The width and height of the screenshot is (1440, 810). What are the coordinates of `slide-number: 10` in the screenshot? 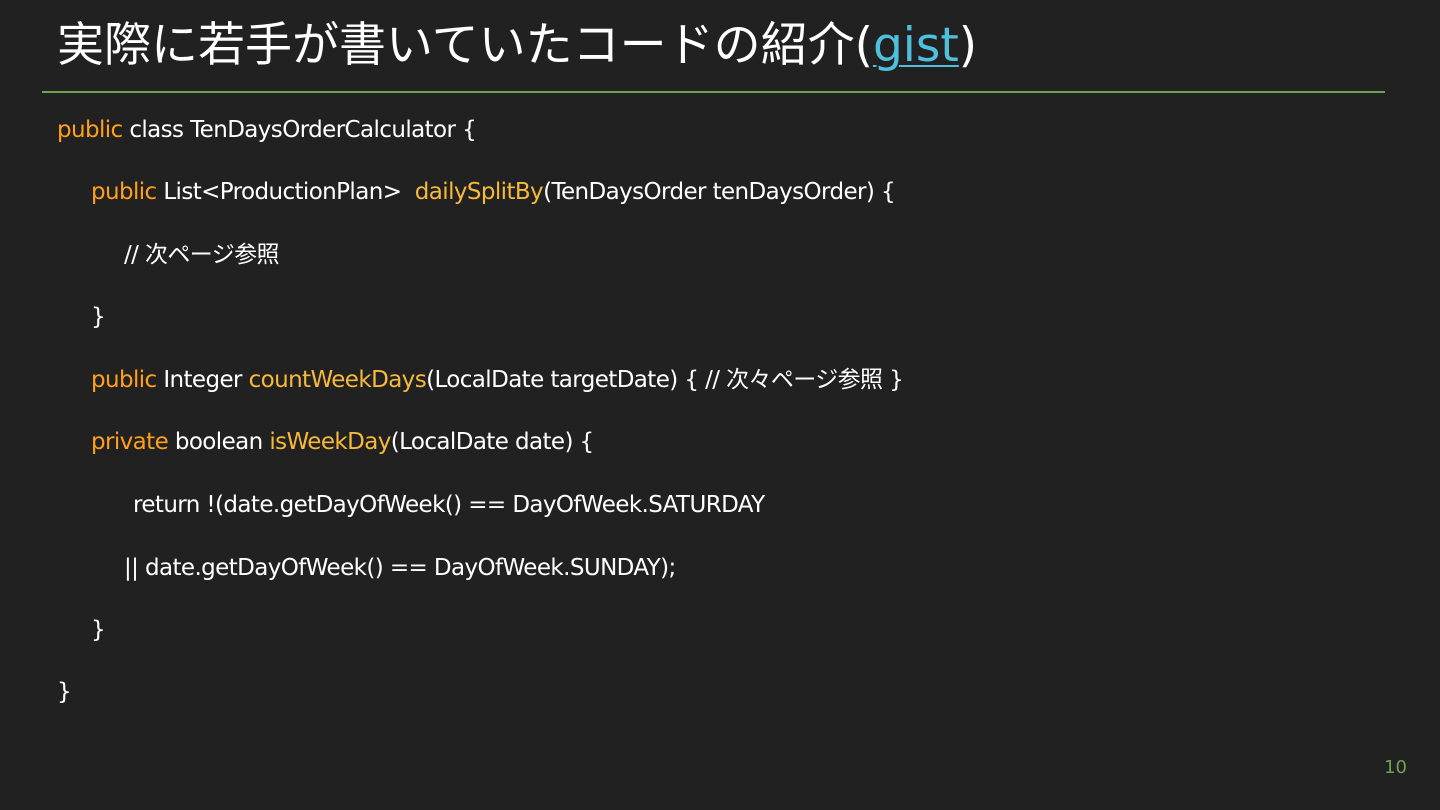 It's located at (1395, 767).